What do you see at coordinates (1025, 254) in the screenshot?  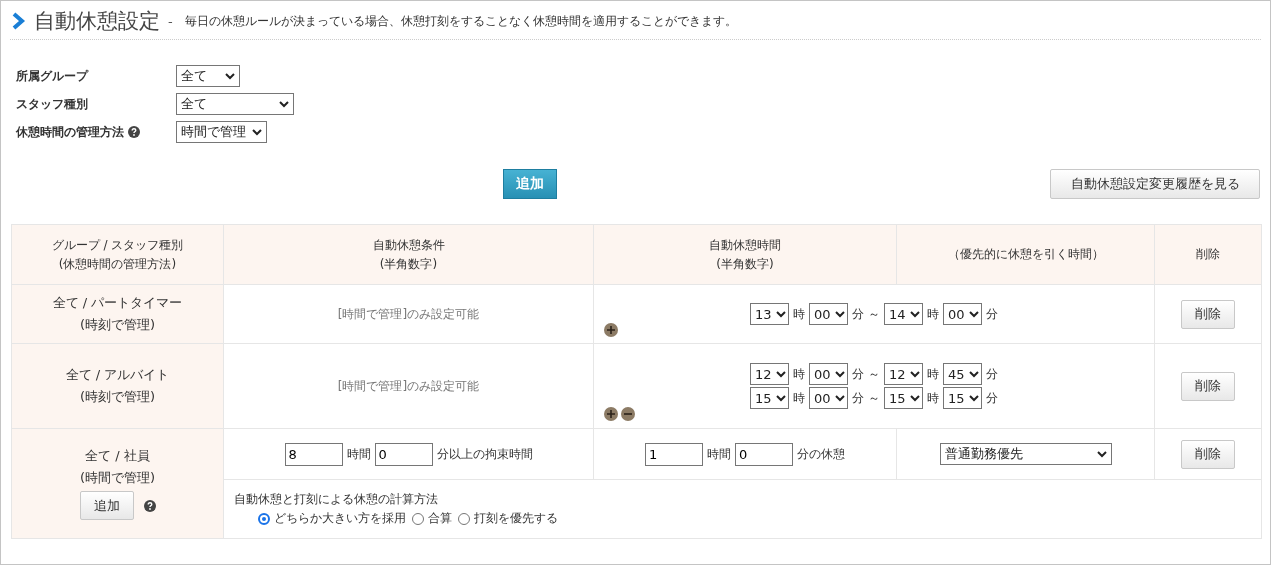 I see `column-header: （優先的に休憩を引く時間）` at bounding box center [1025, 254].